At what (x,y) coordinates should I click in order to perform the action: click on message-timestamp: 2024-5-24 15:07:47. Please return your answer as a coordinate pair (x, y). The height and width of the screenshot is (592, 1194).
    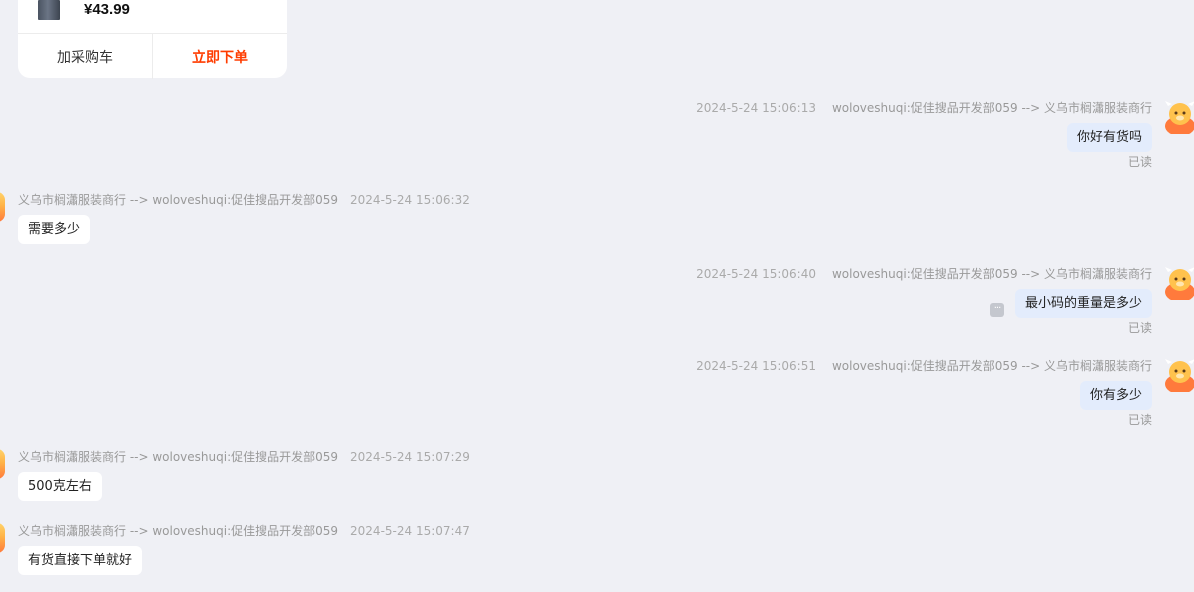
    Looking at the image, I should click on (410, 531).